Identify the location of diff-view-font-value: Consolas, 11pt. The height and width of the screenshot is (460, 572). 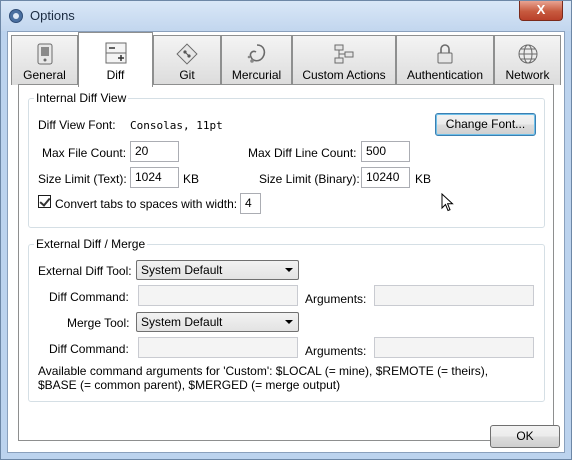
(176, 125).